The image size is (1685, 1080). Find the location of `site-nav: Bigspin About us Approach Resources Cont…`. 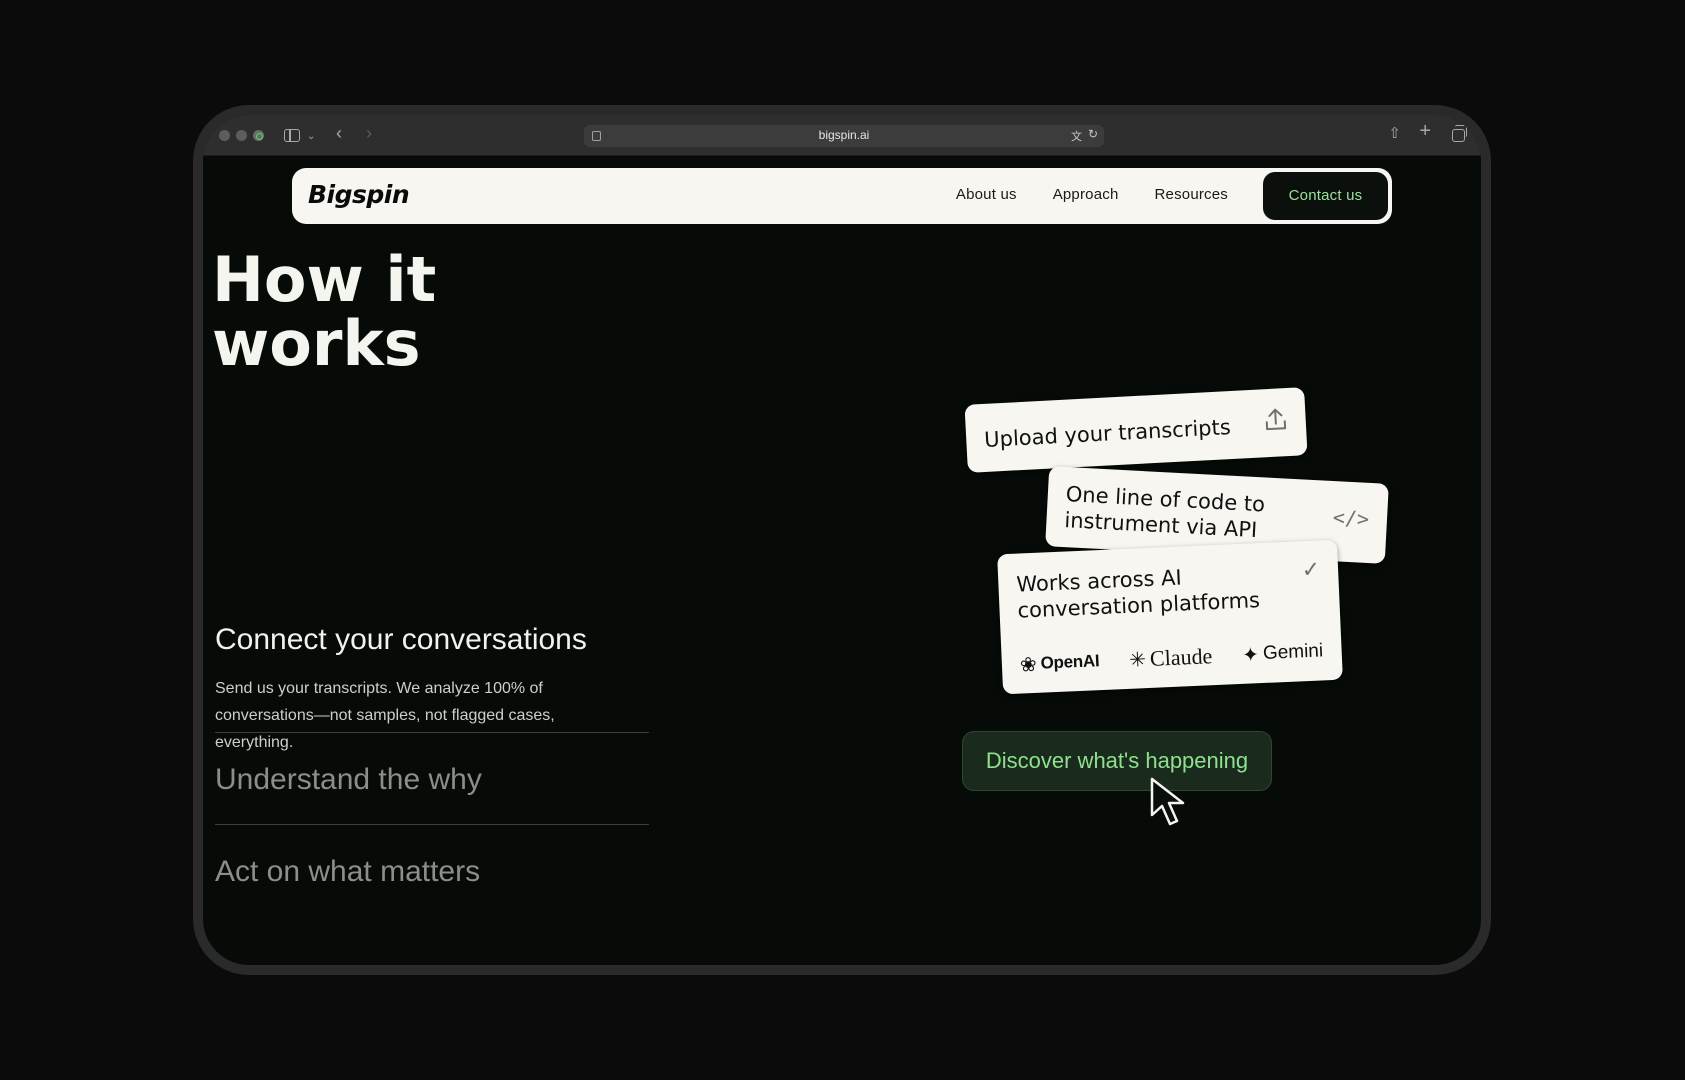

site-nav: Bigspin About us Approach Resources Cont… is located at coordinates (842, 196).